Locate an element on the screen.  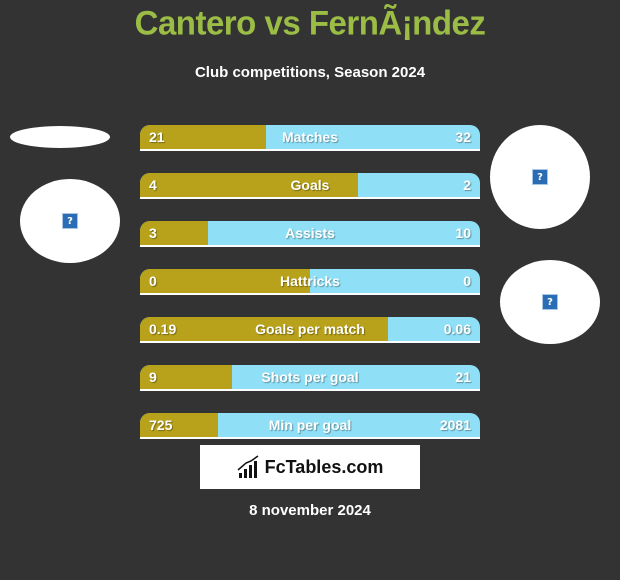
right-value: 0 is located at coordinates (467, 281).